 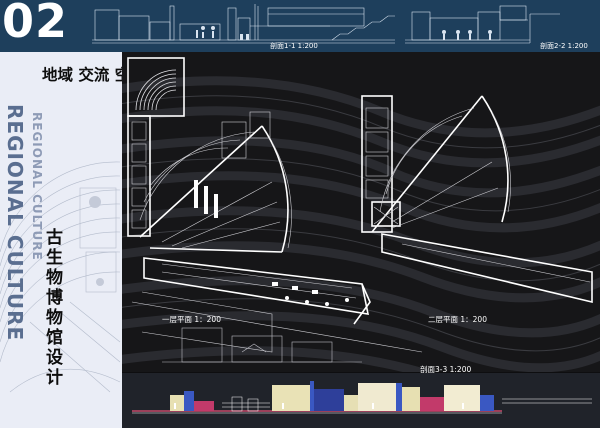 I want to click on floor-1-plan-label: 一层平面 1：200, so click(x=191, y=319).